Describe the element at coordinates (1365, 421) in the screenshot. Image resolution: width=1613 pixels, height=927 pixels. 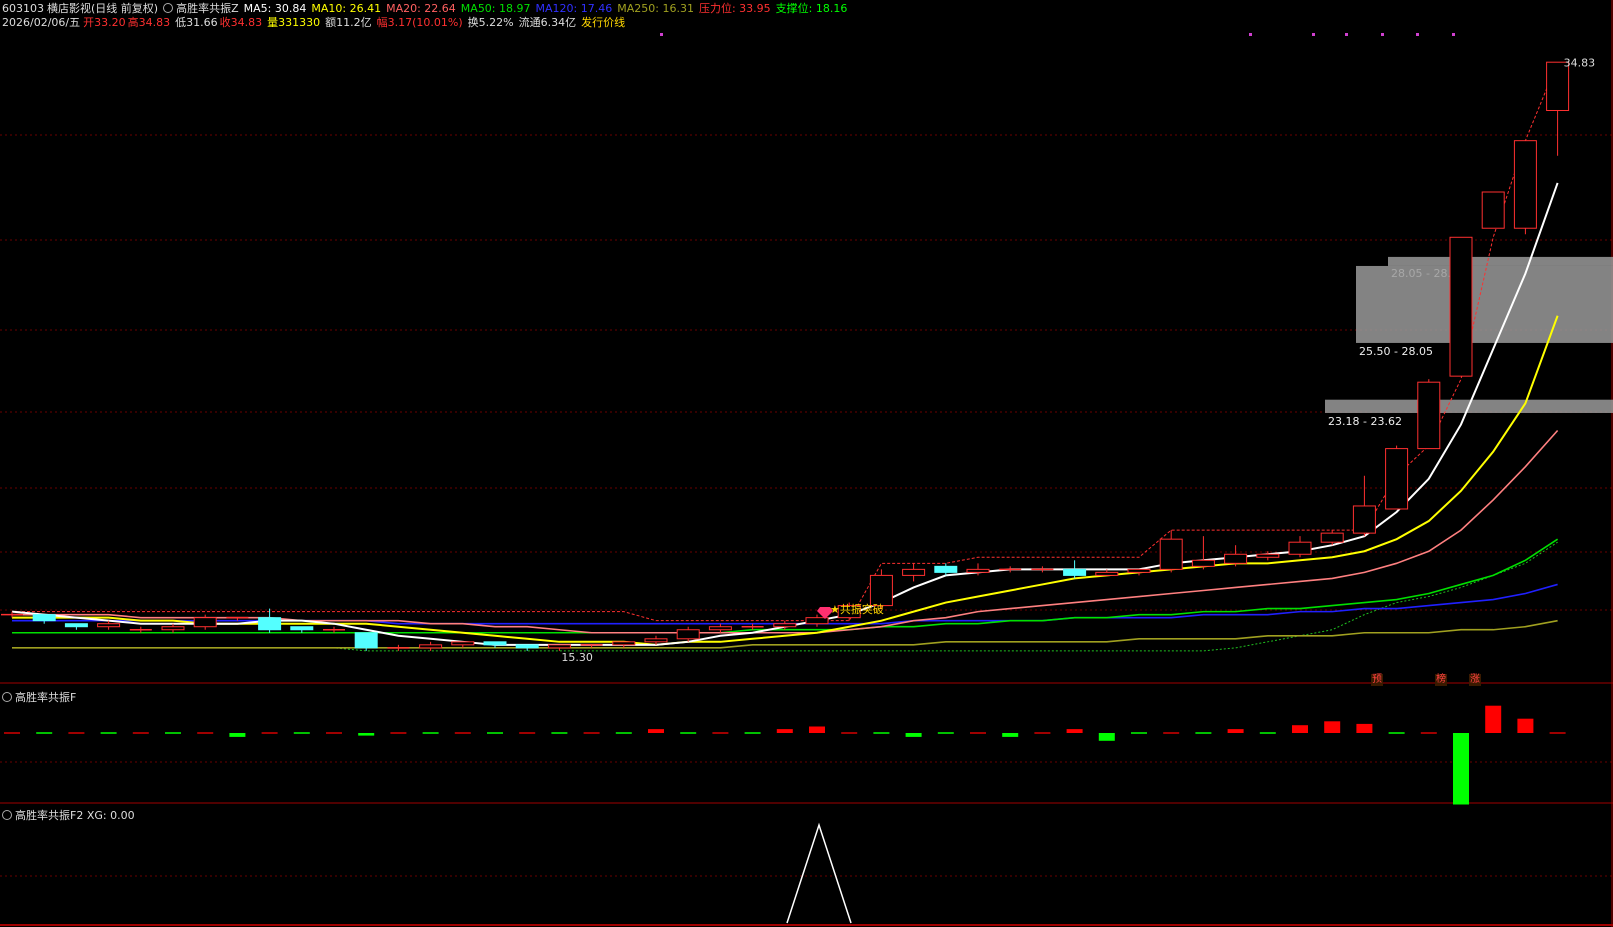
I see `zone-label: 23.18 - 23.62` at that location.